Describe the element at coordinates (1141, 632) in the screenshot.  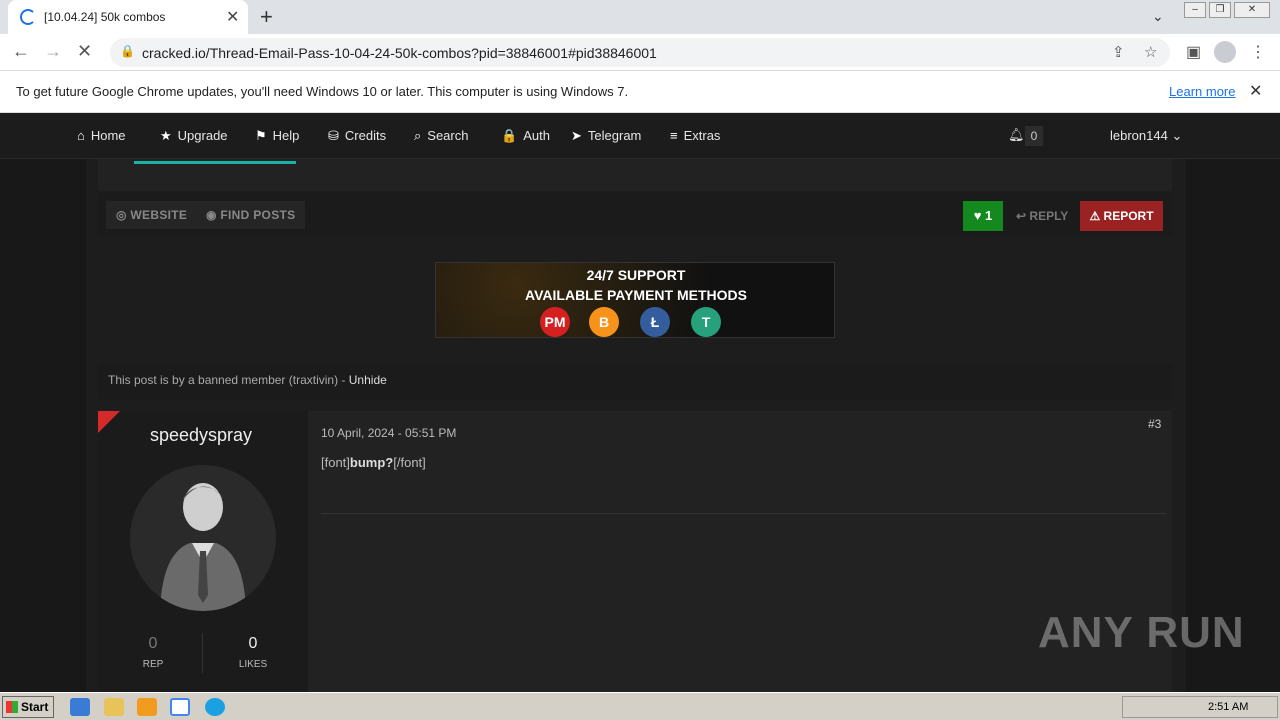
I see `anyrun-watermark: ANY RUN` at that location.